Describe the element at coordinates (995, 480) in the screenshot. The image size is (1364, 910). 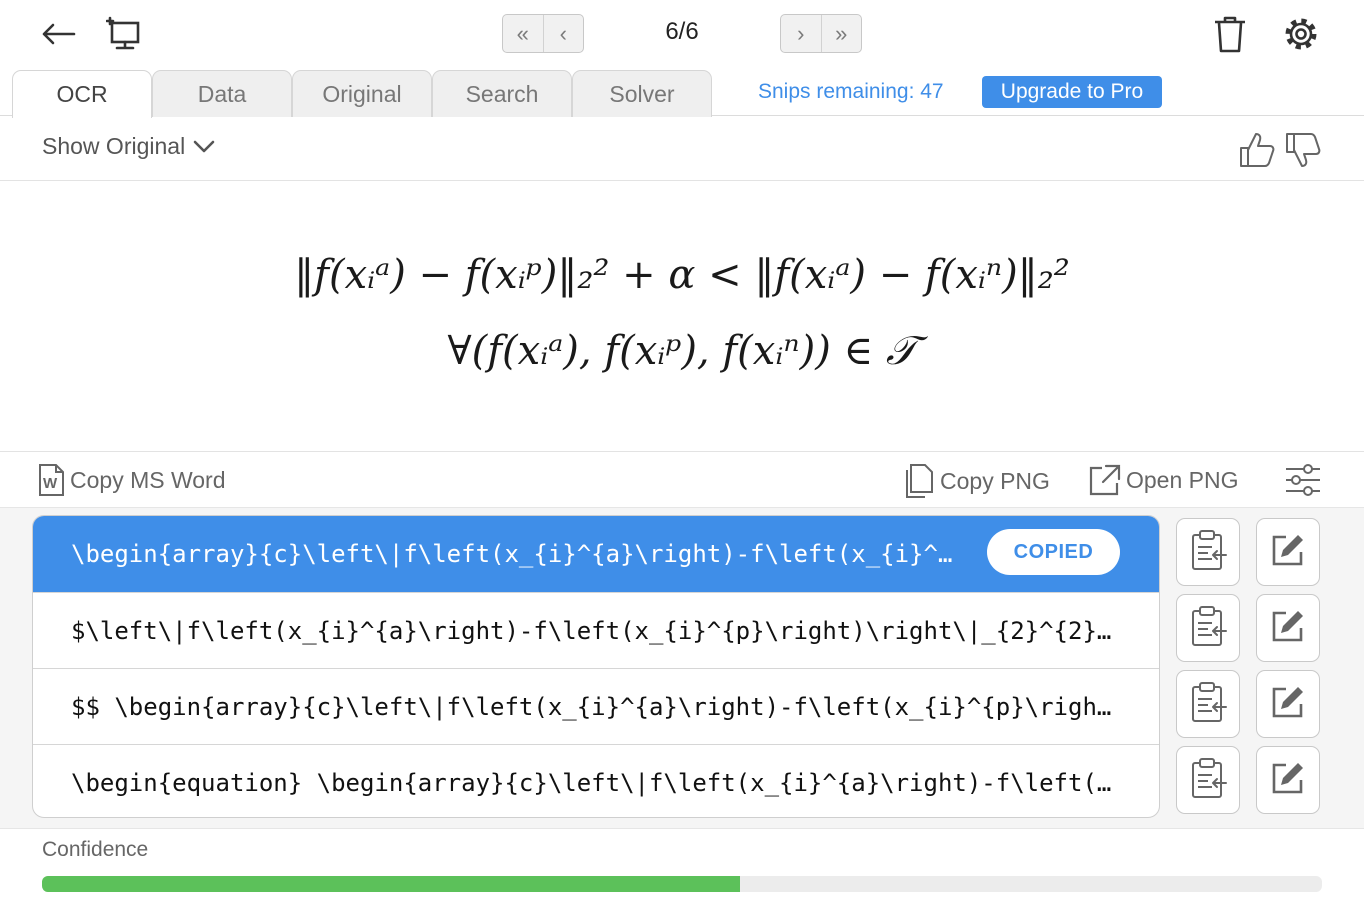
I see `copy-png-label: Copy PNG` at that location.